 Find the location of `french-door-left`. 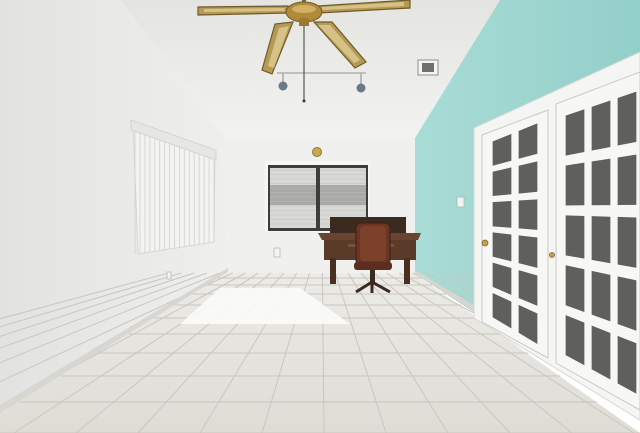

french-door-left is located at coordinates (515, 234).